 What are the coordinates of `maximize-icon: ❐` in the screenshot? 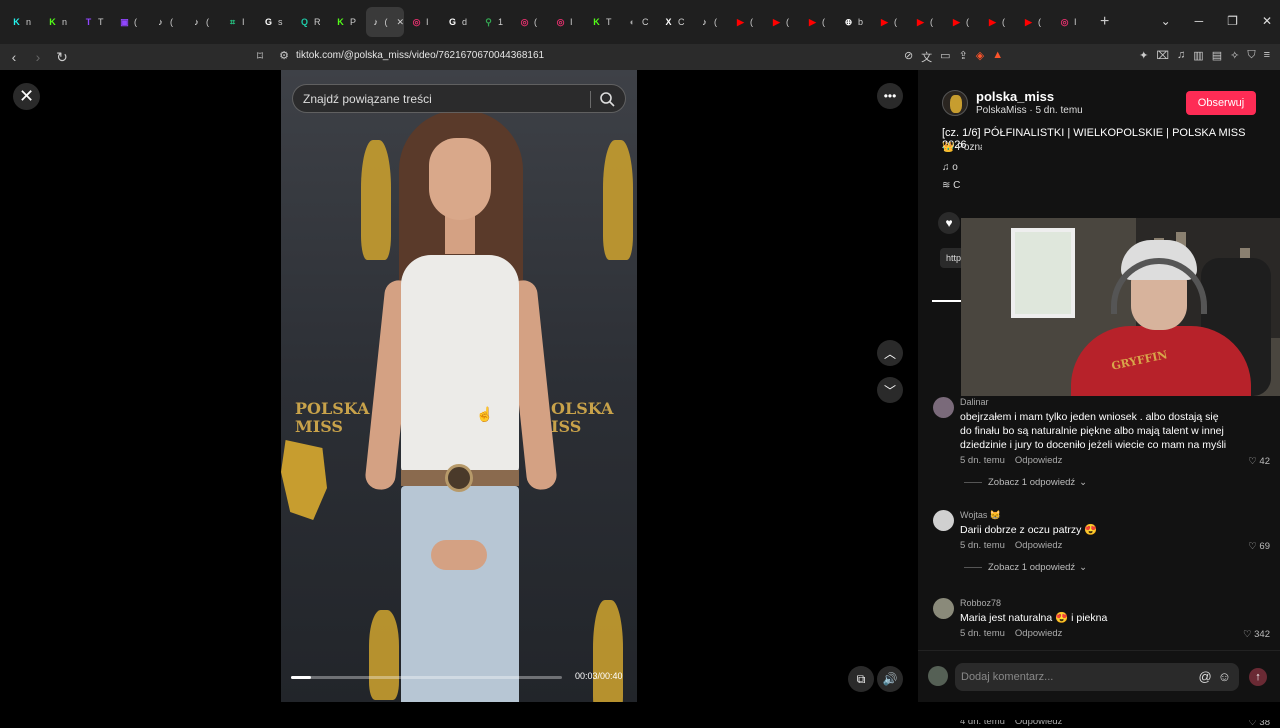 It's located at (1232, 21).